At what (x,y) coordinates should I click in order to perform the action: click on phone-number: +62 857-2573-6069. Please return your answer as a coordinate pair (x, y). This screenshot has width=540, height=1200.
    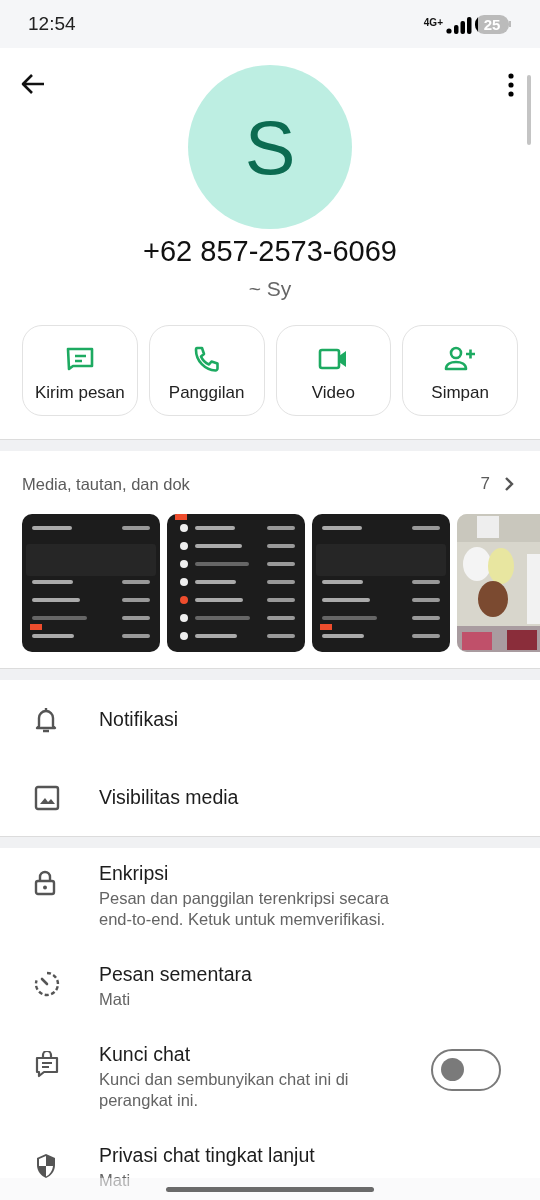
    Looking at the image, I should click on (270, 251).